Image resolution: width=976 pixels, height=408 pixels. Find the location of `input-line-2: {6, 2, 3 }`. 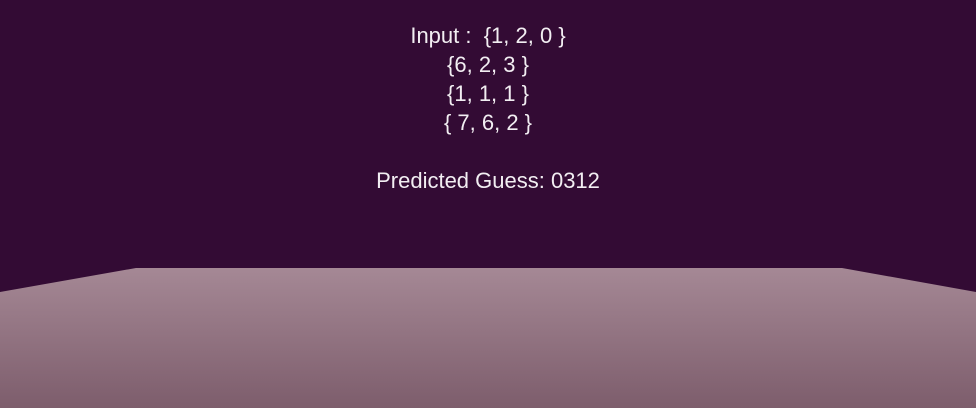

input-line-2: {6, 2, 3 } is located at coordinates (488, 64).